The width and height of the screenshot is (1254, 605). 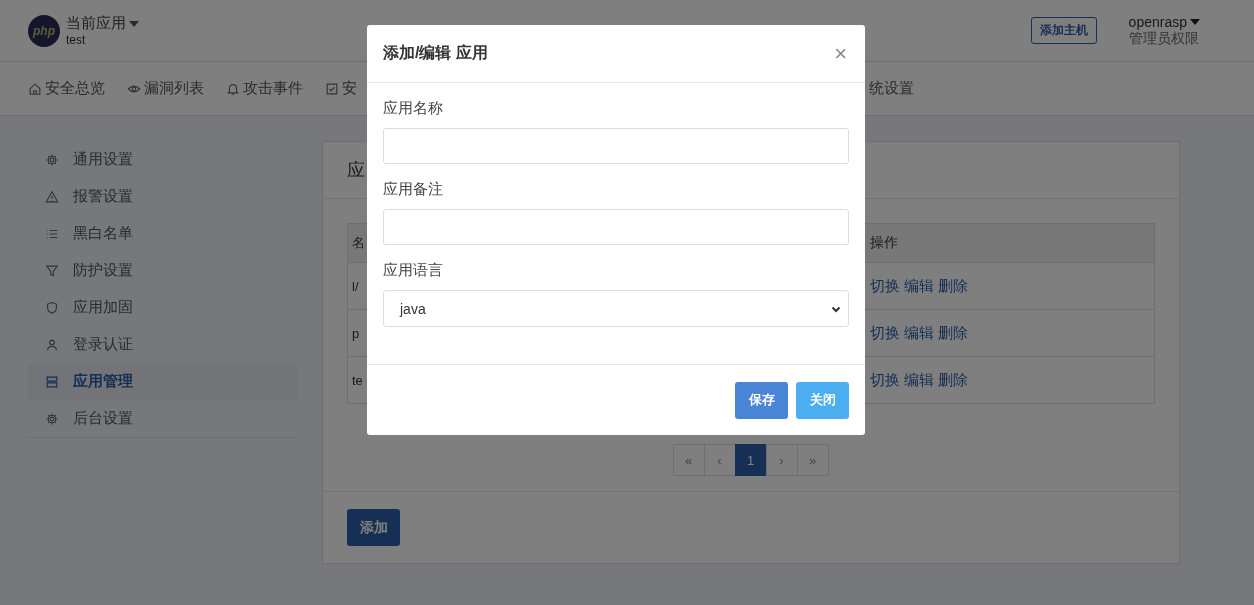 I want to click on warn-icon, so click(x=52, y=196).